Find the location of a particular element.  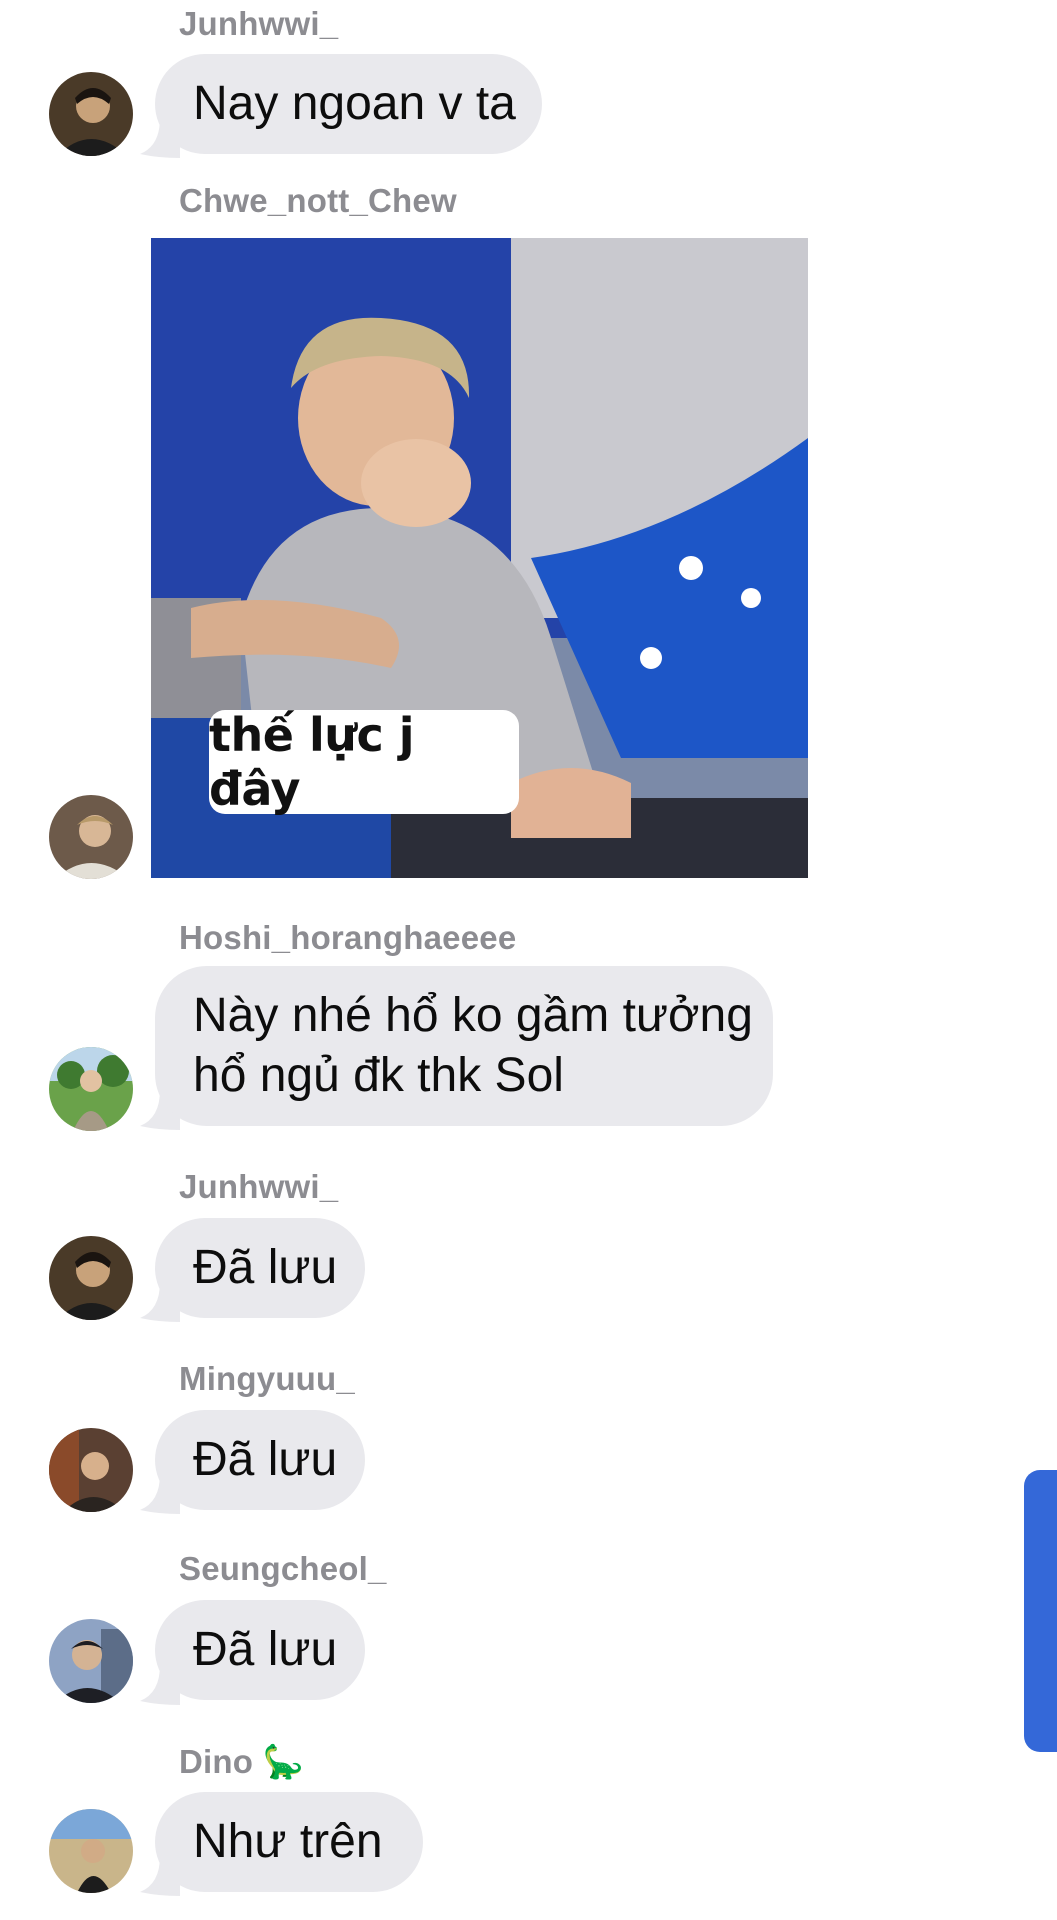

message-text-line: hổ ngủ đk thk Sol is located at coordinates (378, 1075).